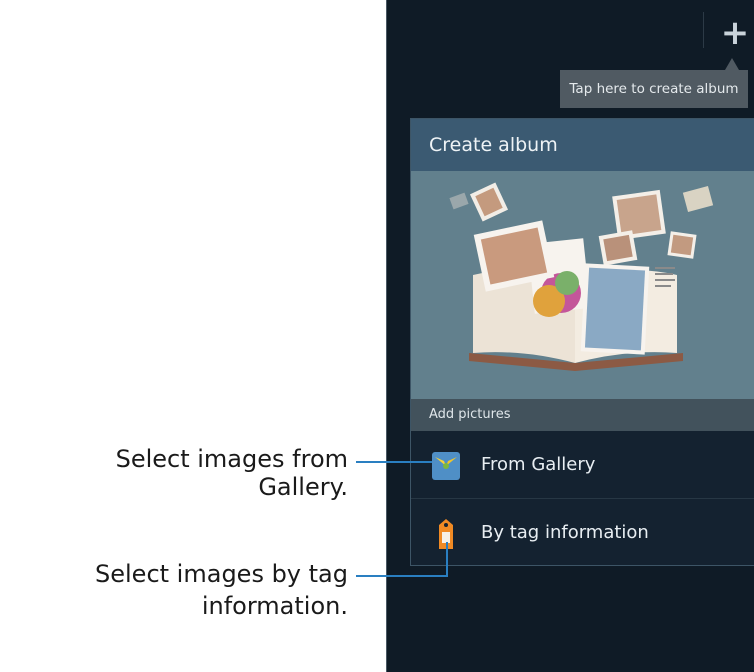 Image resolution: width=754 pixels, height=672 pixels. I want to click on dialog-title: Create album, so click(582, 145).